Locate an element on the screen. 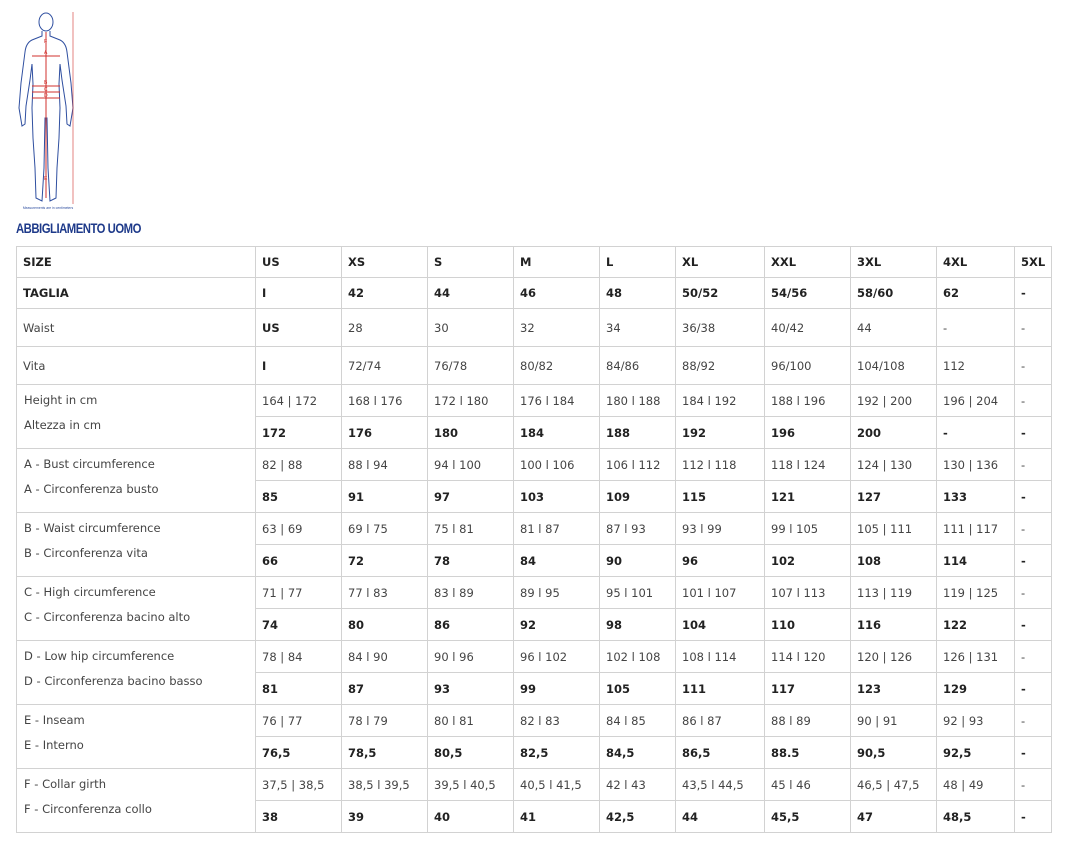 The image size is (1067, 844). range-cell: 124 | 130 is located at coordinates (893, 464).